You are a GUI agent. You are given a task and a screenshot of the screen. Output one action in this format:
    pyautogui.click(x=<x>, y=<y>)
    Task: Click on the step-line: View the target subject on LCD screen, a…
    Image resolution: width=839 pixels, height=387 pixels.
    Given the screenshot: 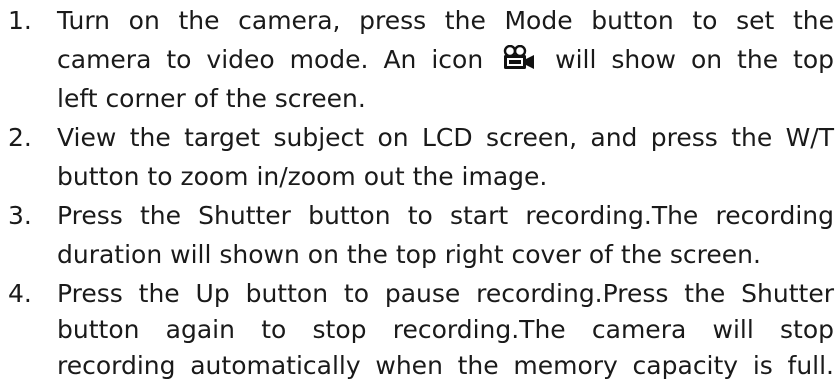 What is the action you would take?
    pyautogui.click(x=445, y=137)
    